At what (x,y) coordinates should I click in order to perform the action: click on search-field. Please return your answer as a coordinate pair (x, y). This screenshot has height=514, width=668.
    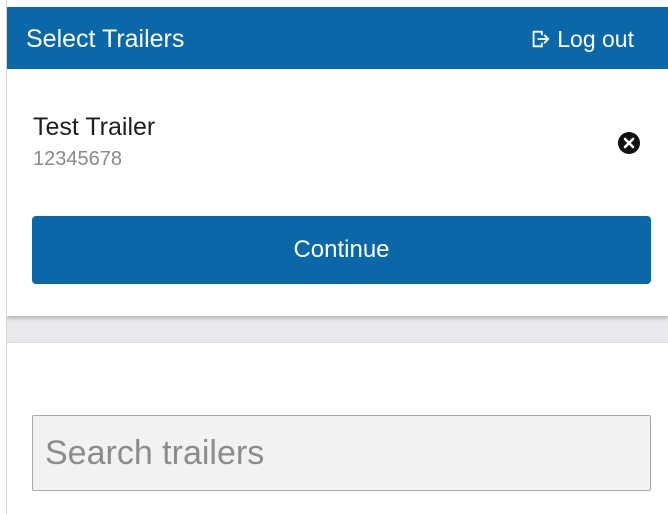
    Looking at the image, I should click on (341, 453).